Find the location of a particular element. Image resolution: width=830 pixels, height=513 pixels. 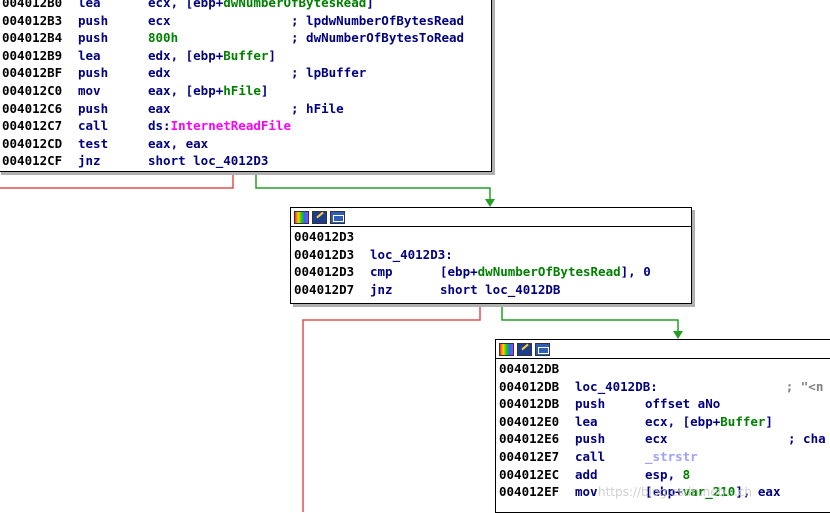

asm-line: 004012EC add esp, 8 is located at coordinates (664, 475).